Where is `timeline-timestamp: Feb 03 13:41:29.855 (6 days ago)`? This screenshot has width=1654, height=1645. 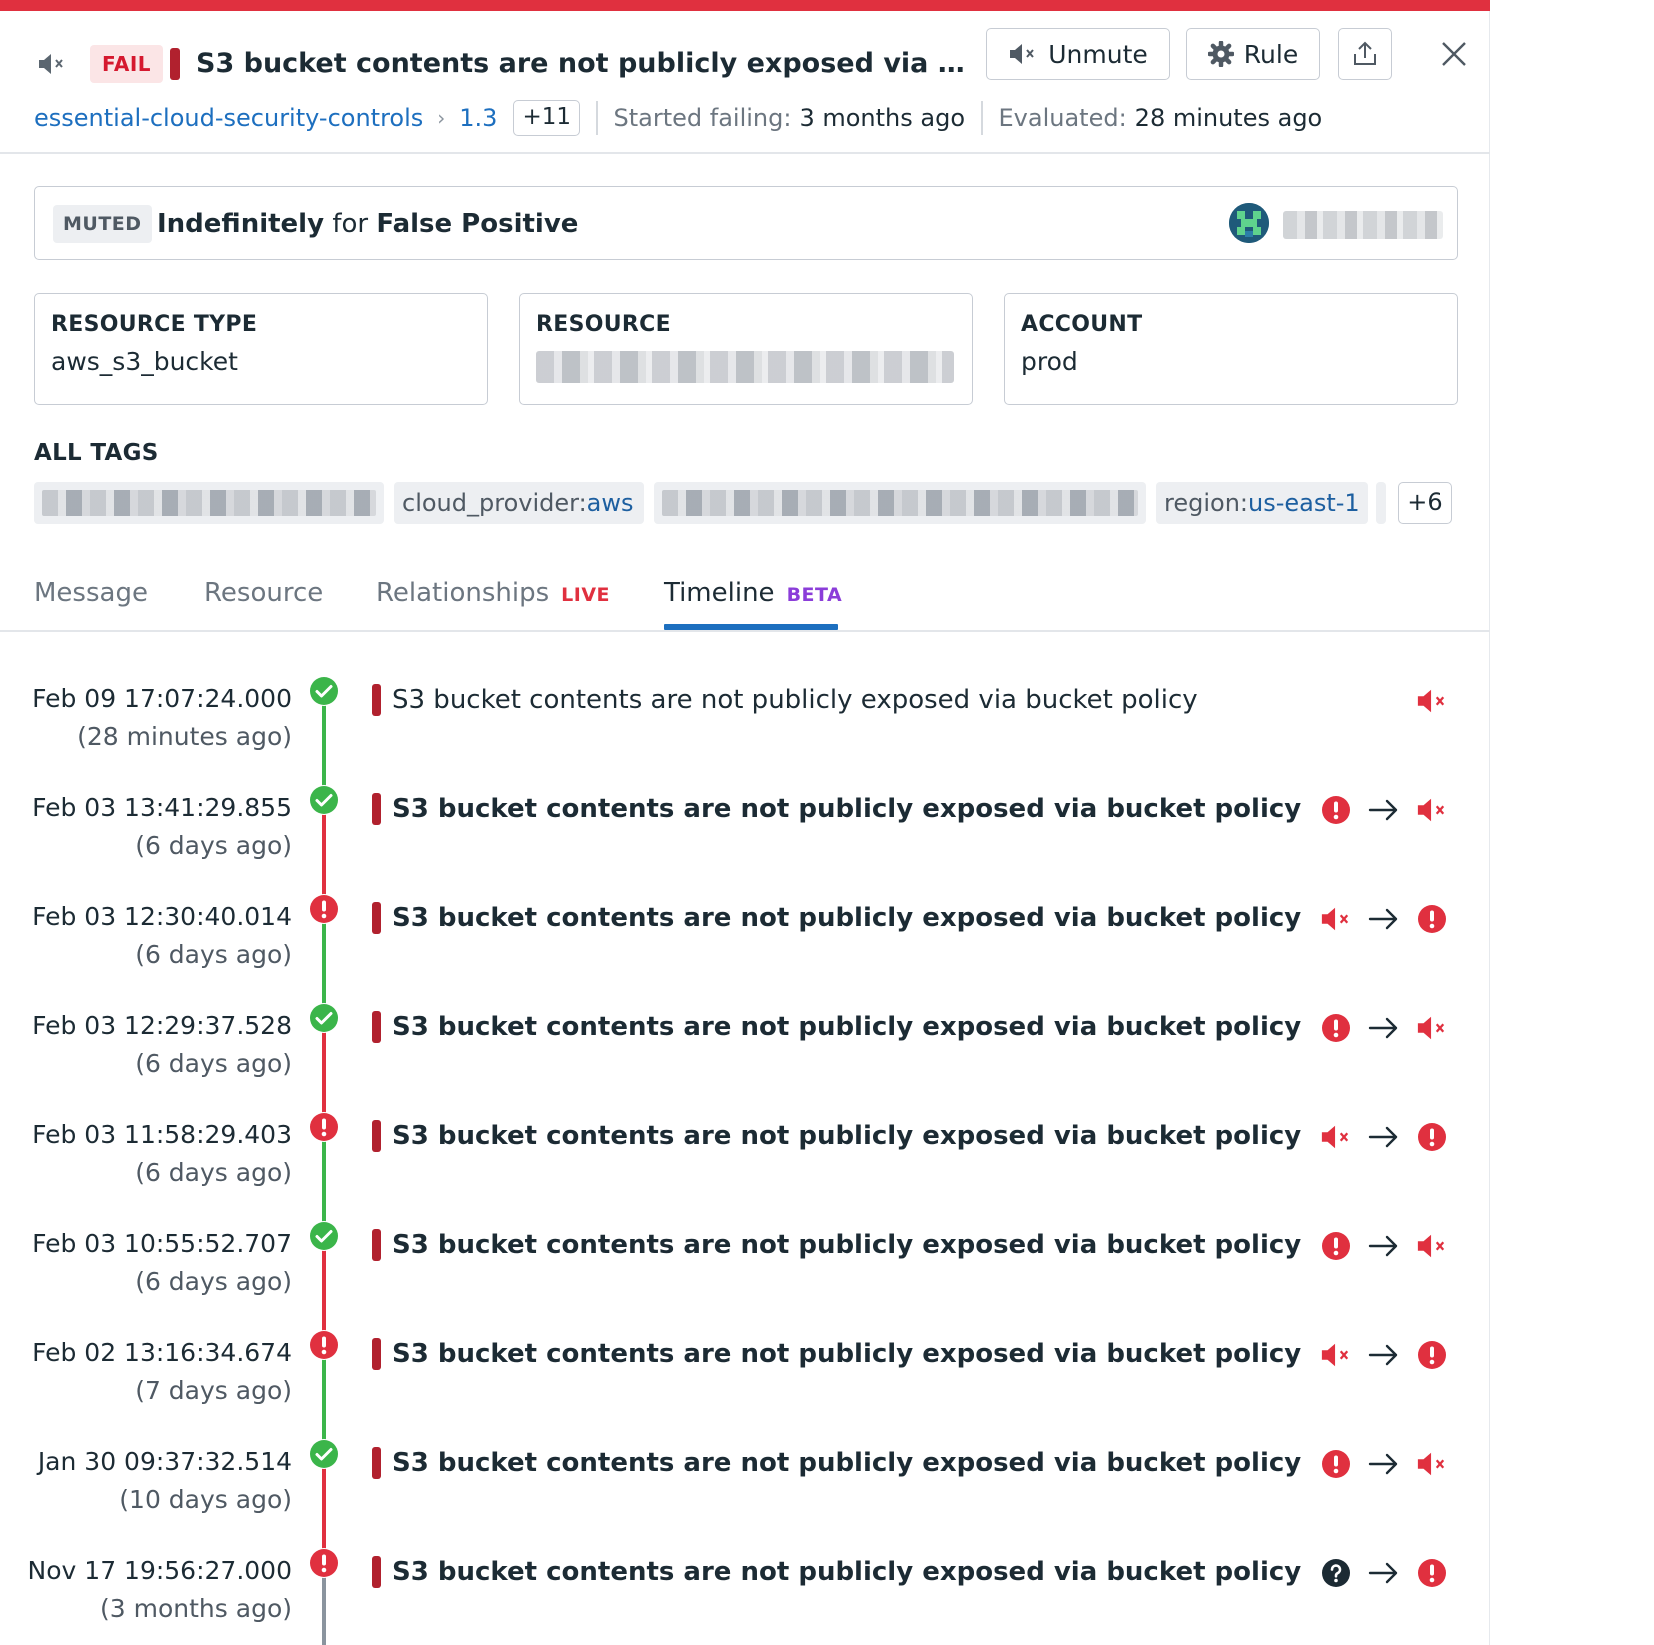 timeline-timestamp: Feb 03 13:41:29.855 (6 days ago) is located at coordinates (162, 827).